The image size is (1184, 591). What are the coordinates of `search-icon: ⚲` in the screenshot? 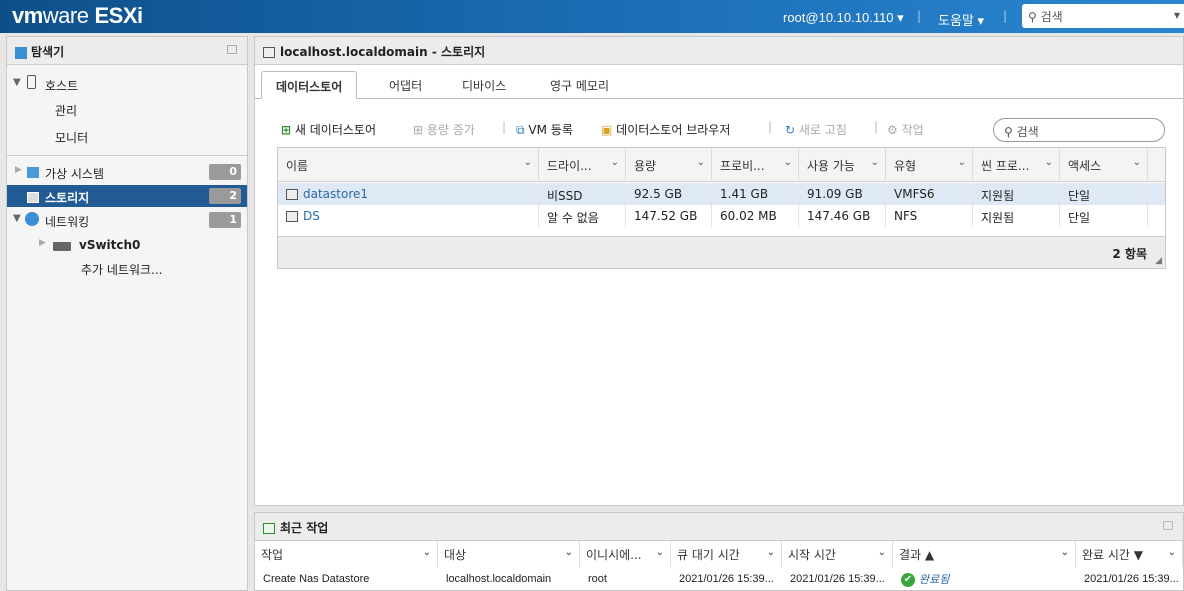 It's located at (1032, 17).